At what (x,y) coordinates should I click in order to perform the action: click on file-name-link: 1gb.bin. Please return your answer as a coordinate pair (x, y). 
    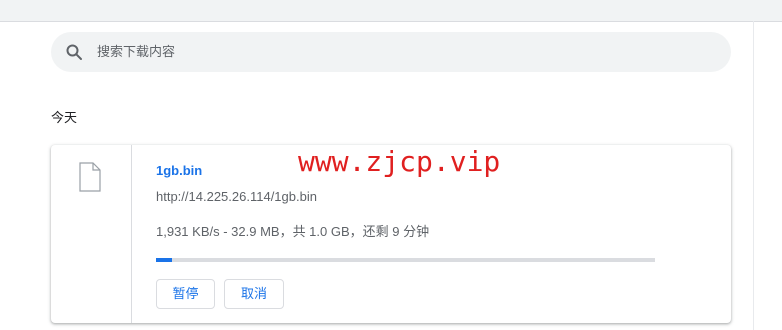
    Looking at the image, I should click on (179, 171).